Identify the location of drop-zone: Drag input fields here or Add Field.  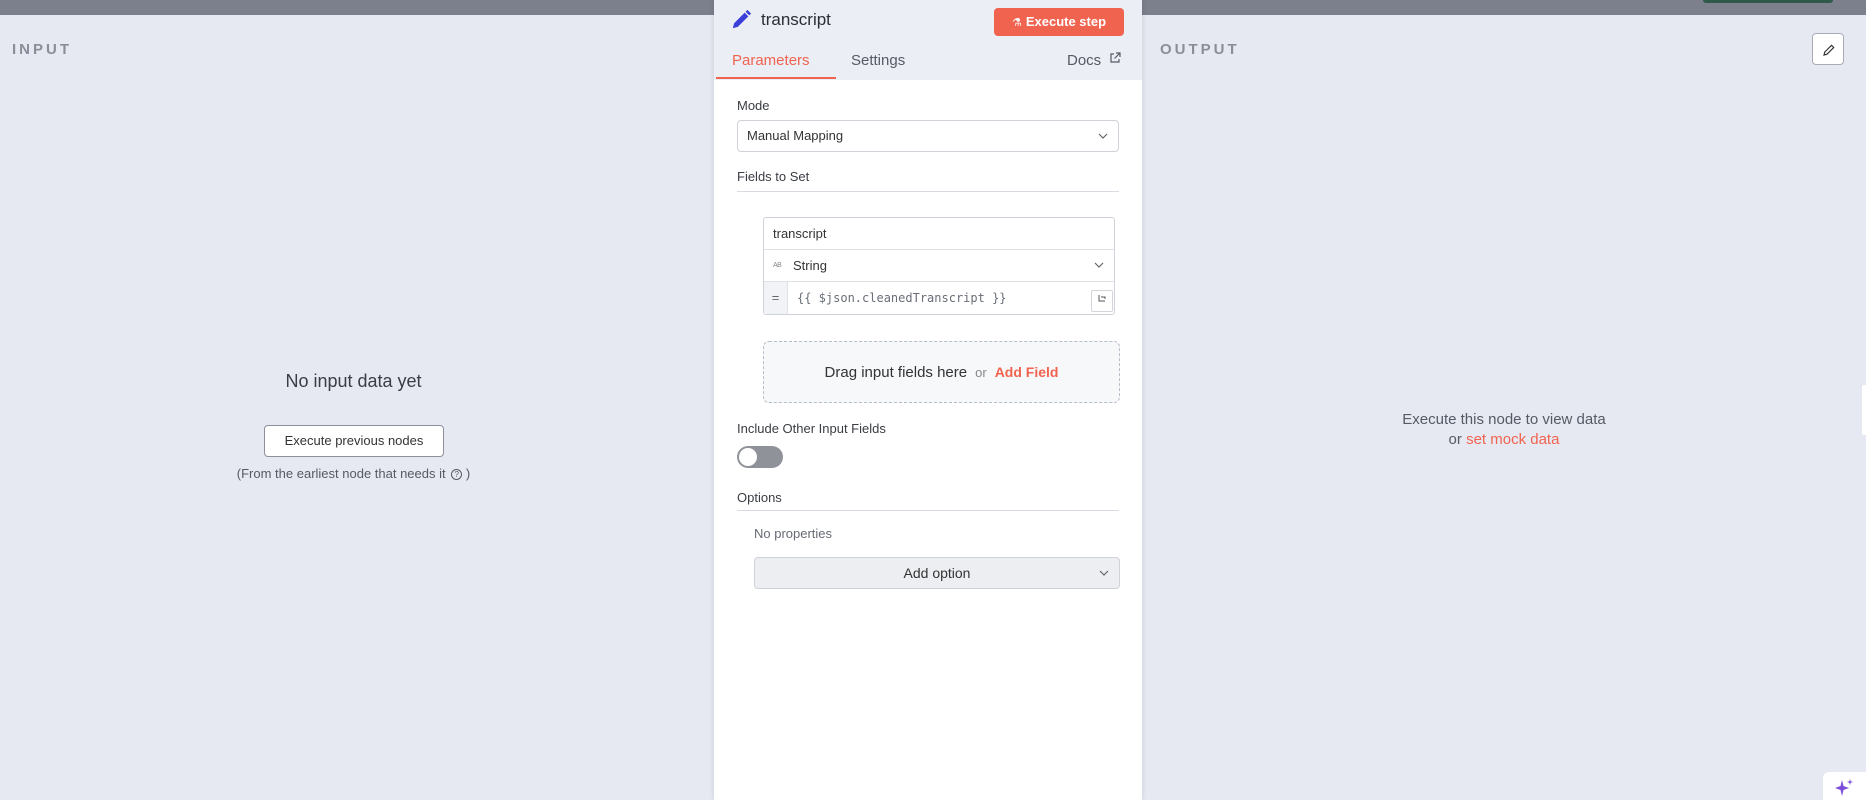
(941, 372).